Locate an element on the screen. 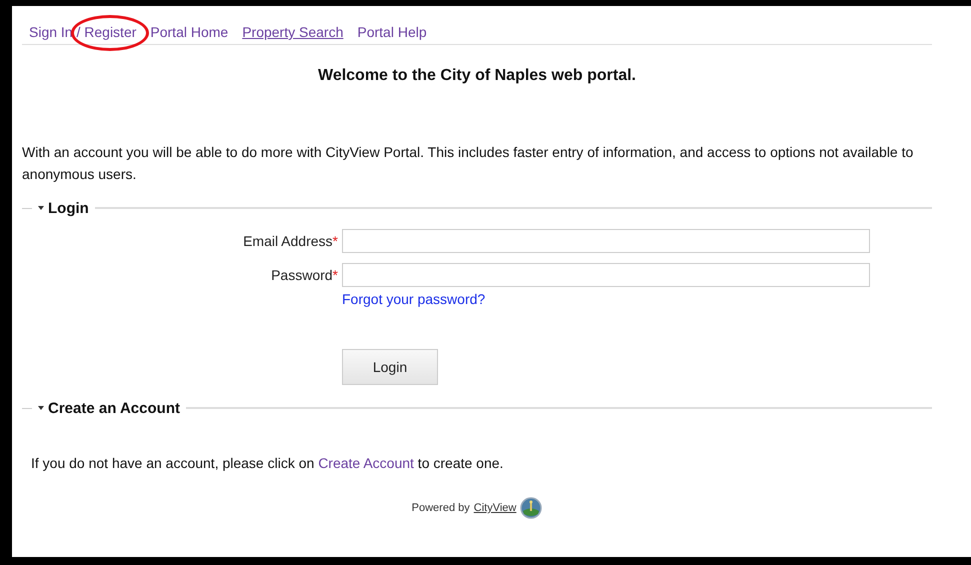 This screenshot has width=971, height=565. create-account-text: If you do not have an account, please click on Create Account to create one. is located at coordinates (267, 463).